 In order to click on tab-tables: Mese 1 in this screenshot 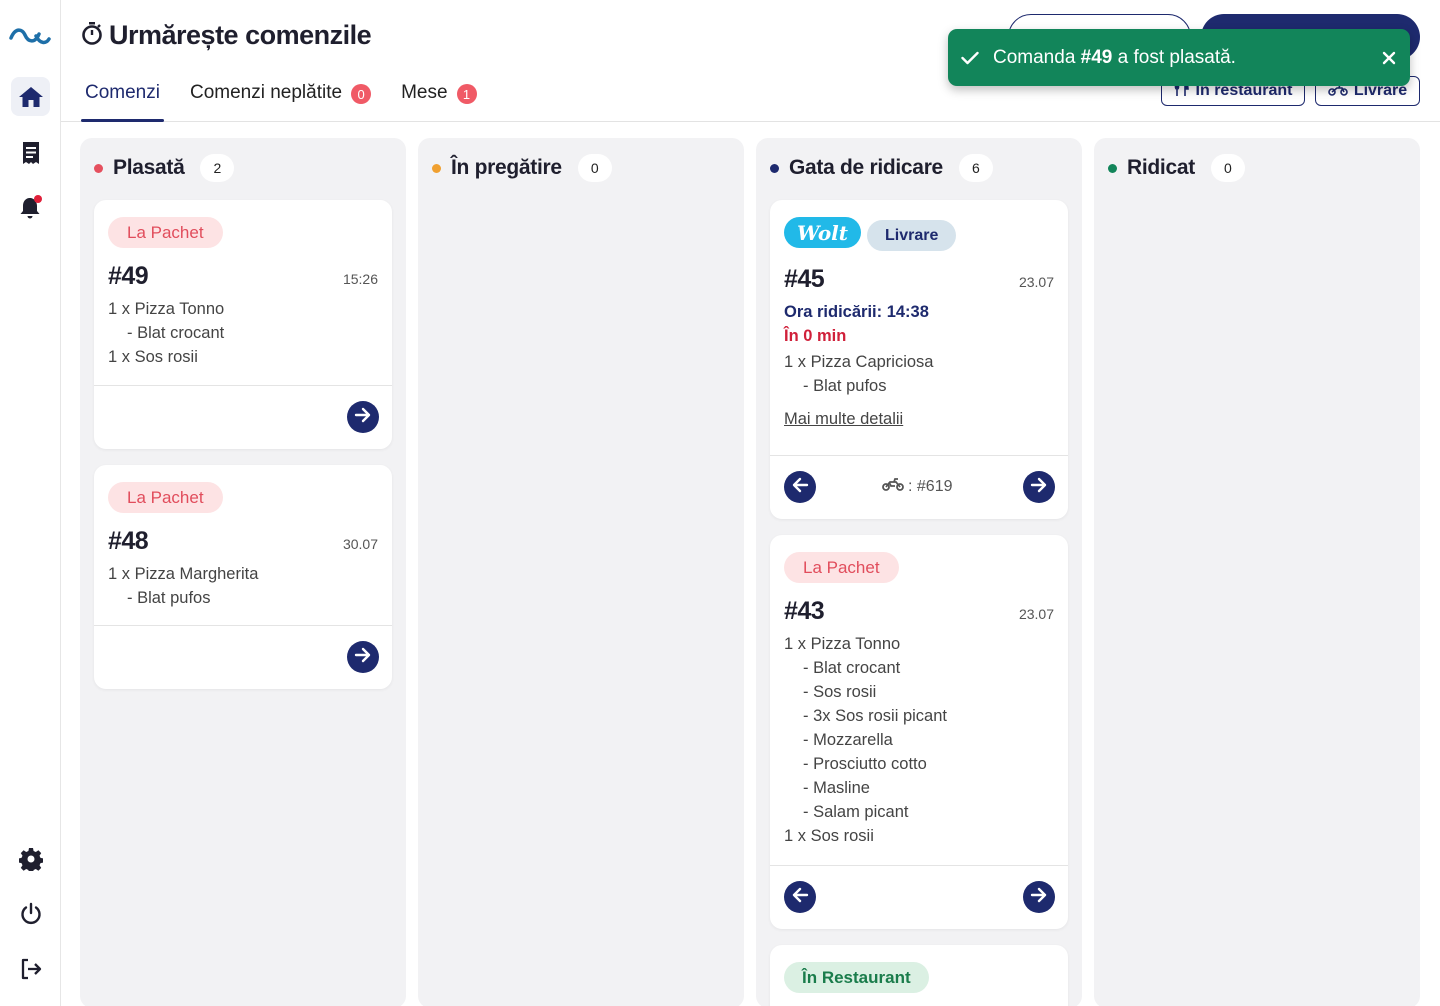, I will do `click(438, 101)`.